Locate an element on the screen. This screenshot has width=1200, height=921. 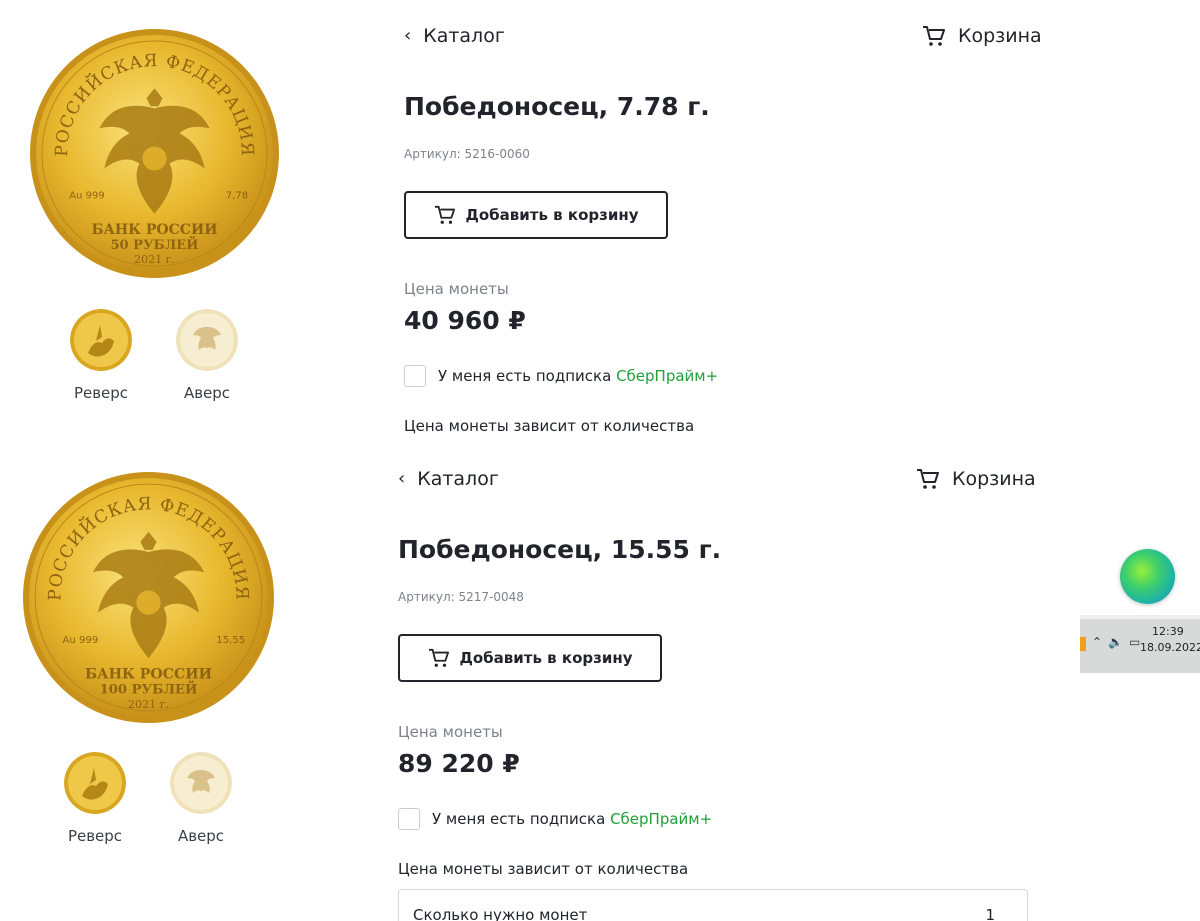
volume-icon: 🔈 is located at coordinates (1119, 642).